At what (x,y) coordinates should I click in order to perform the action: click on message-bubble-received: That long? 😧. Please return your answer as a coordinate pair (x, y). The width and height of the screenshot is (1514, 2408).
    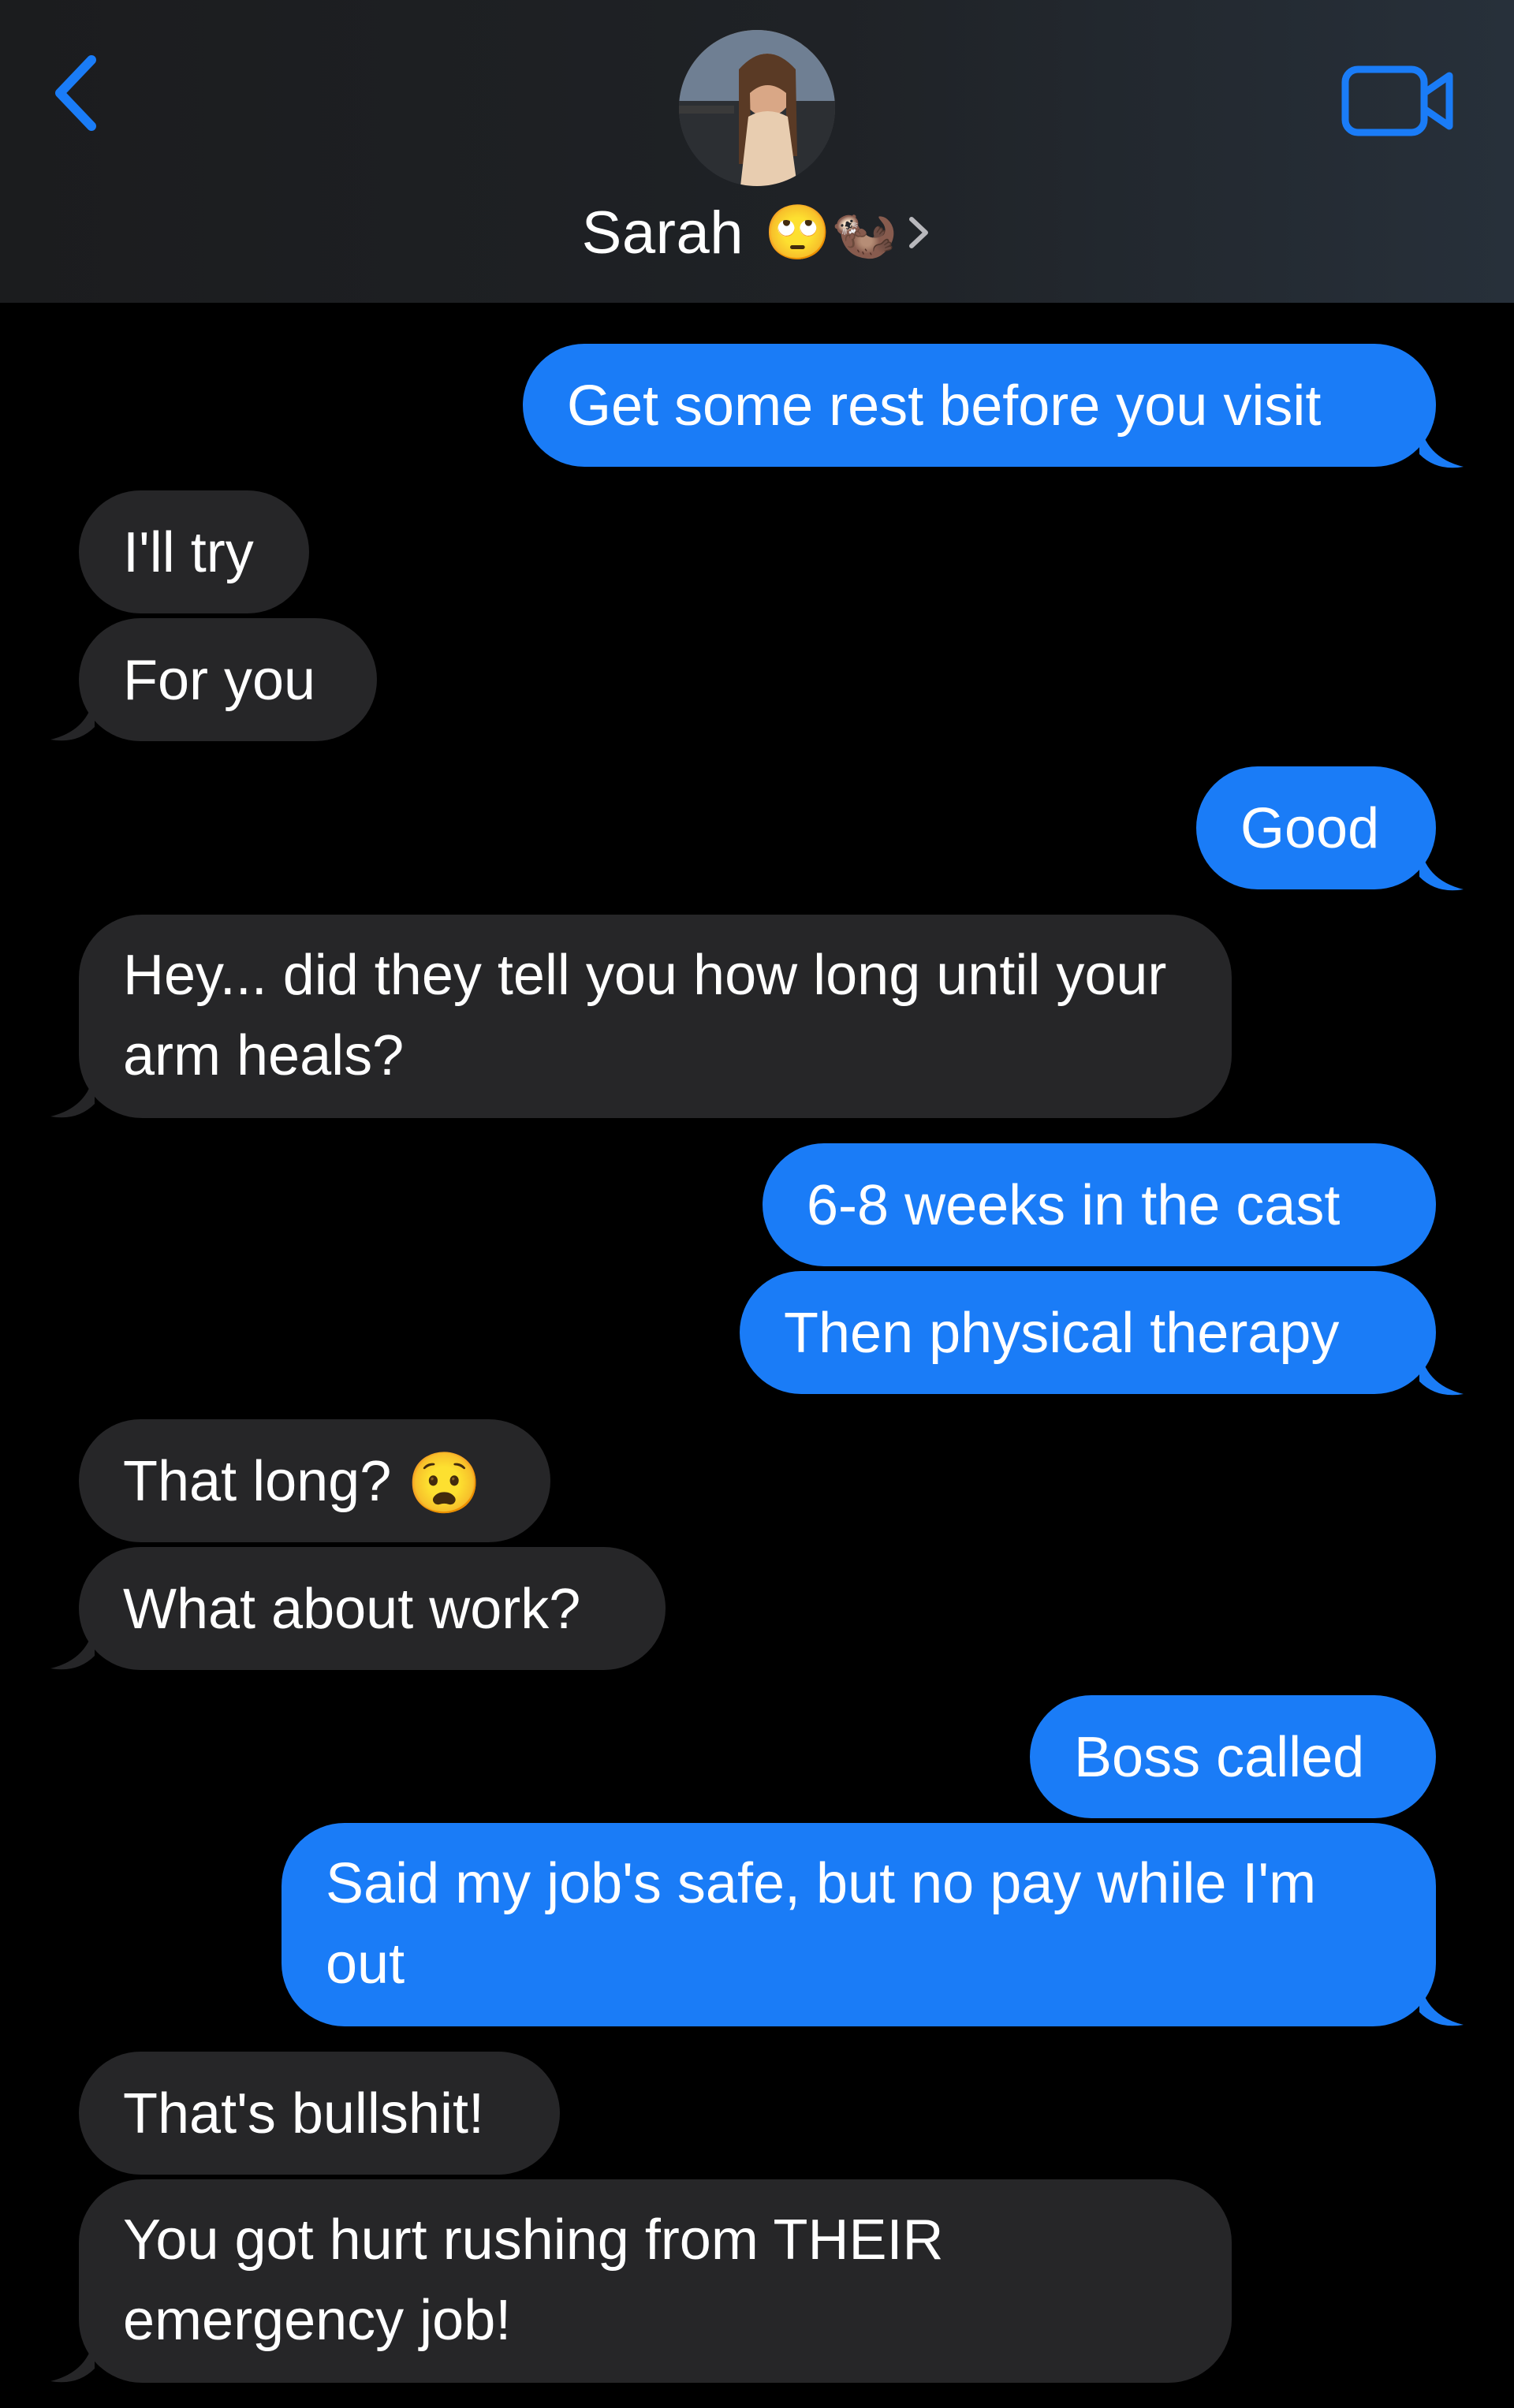
    Looking at the image, I should click on (314, 1481).